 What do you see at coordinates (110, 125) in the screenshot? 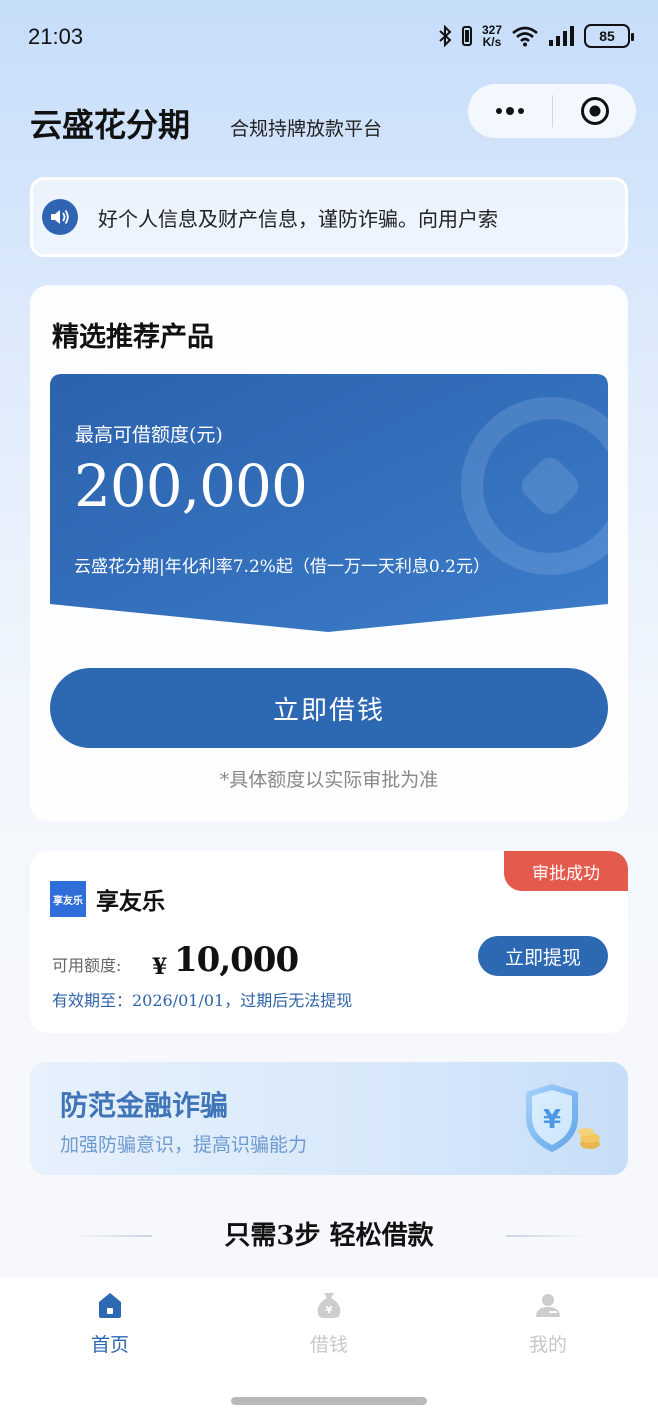
I see `app-title: 云盛花分期` at bounding box center [110, 125].